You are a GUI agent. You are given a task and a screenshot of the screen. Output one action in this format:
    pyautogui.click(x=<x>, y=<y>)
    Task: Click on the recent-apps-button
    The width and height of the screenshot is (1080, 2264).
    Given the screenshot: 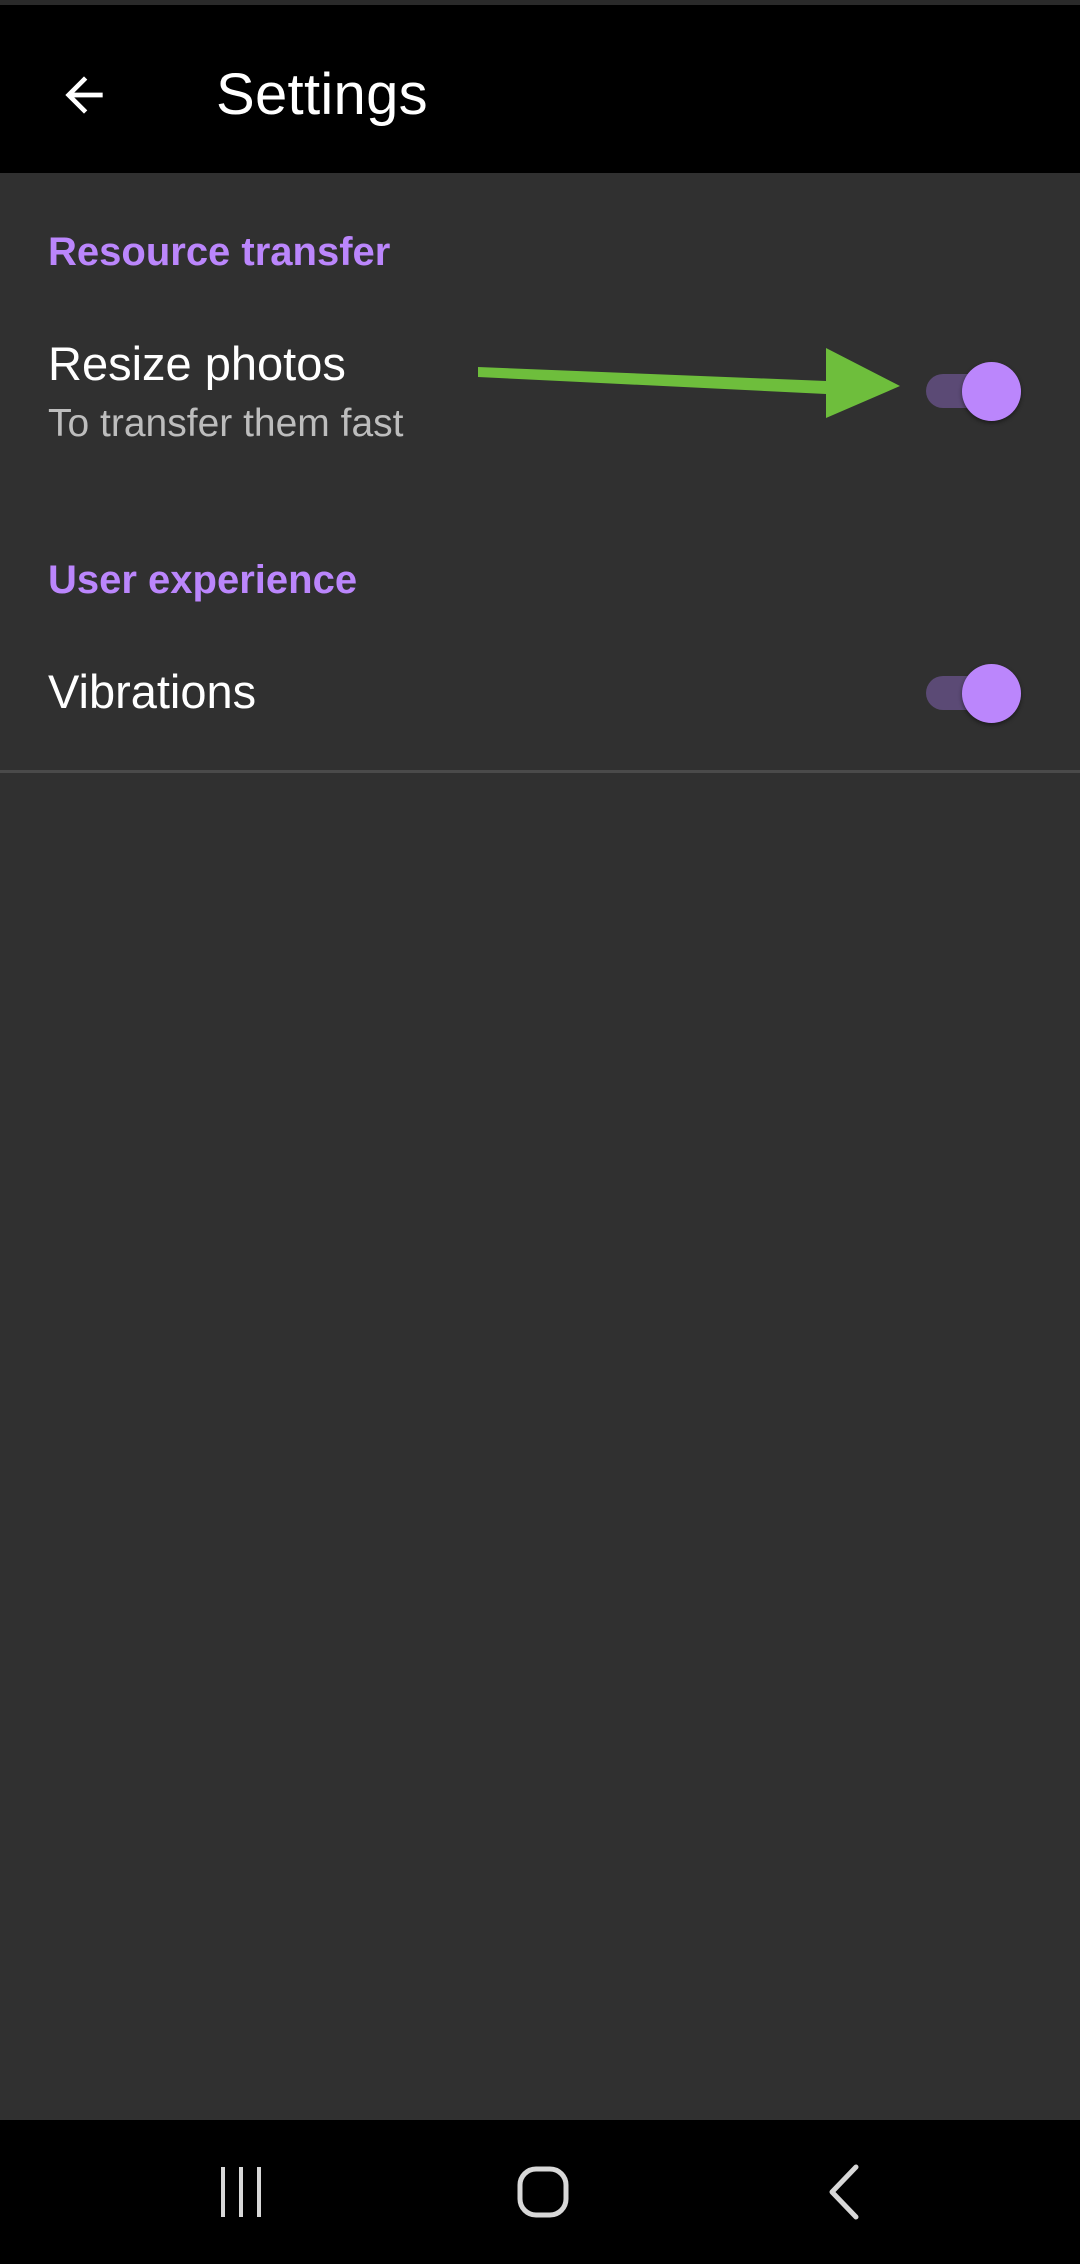 What is the action you would take?
    pyautogui.click(x=241, y=2192)
    